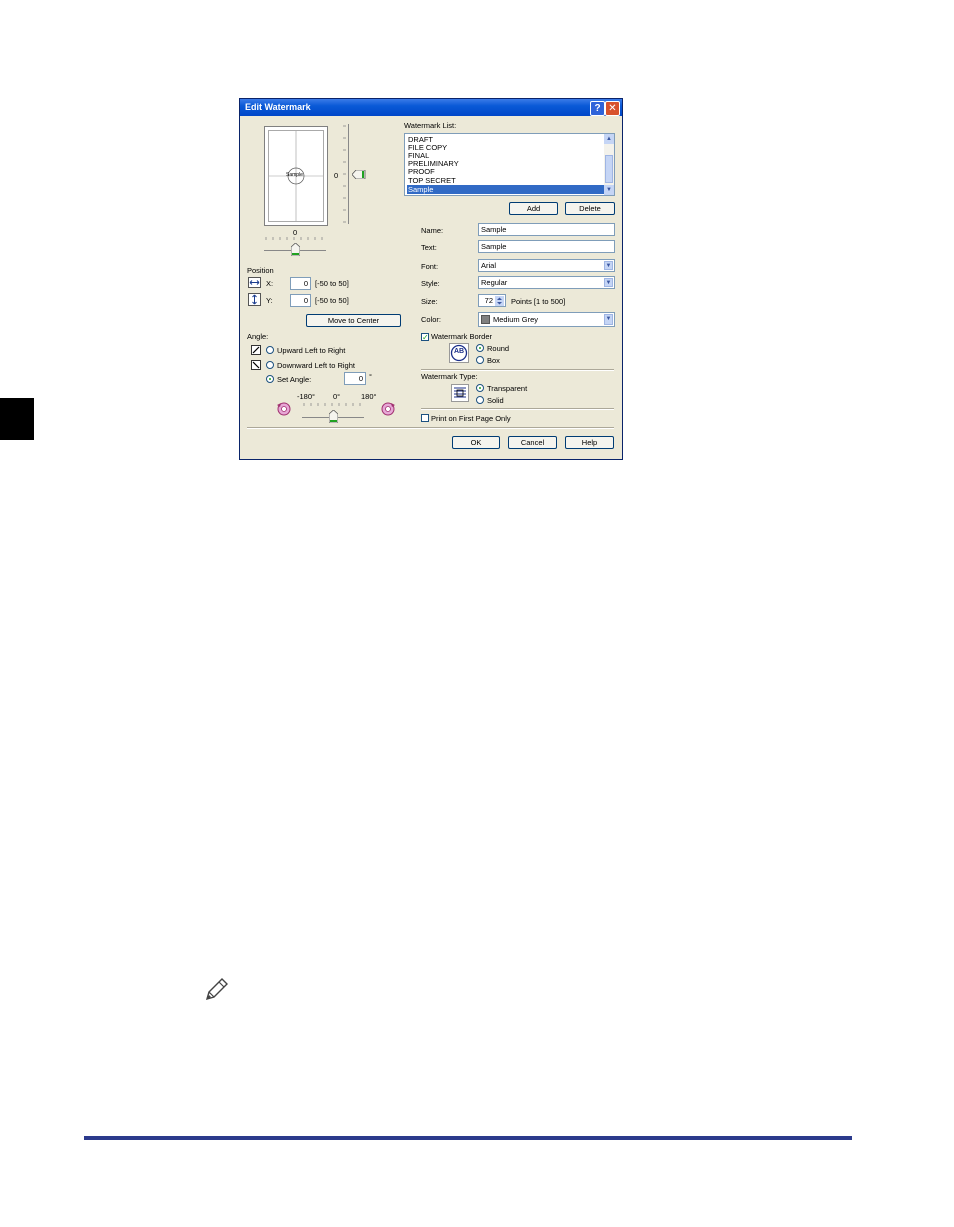 The height and width of the screenshot is (1227, 954). I want to click on border-icon-text: AB, so click(459, 351).